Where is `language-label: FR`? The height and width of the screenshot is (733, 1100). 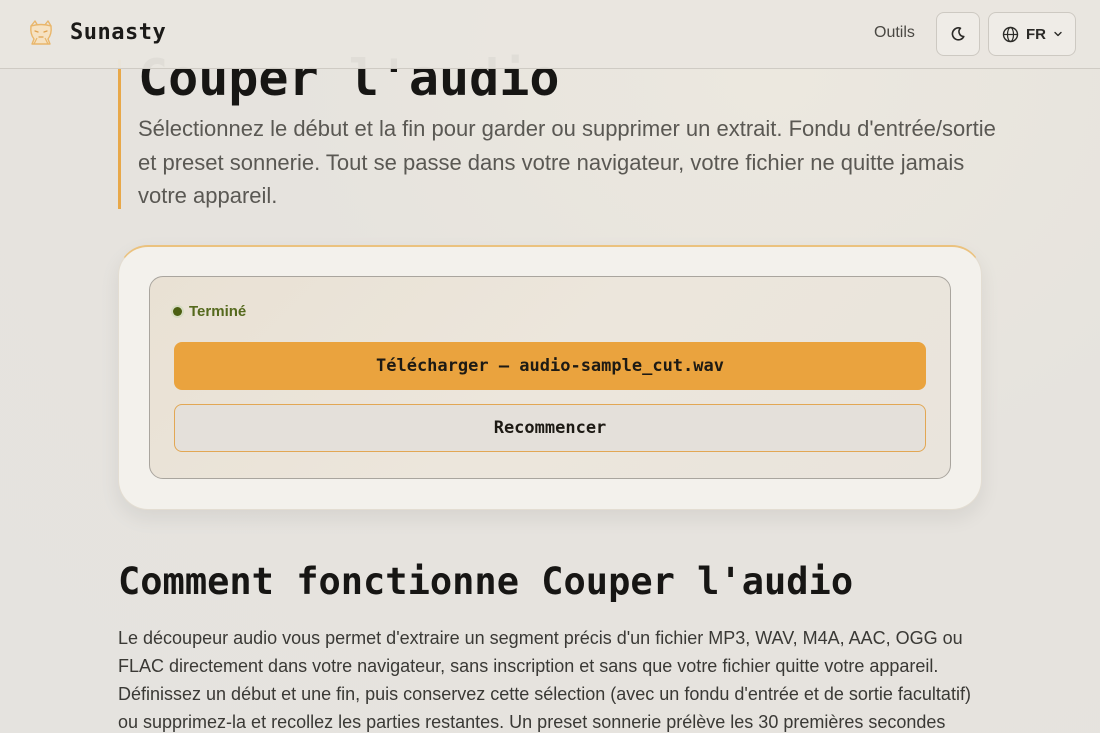
language-label: FR is located at coordinates (1036, 34).